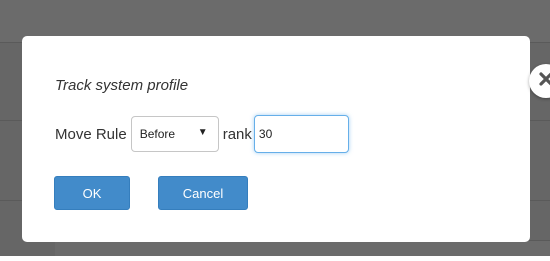 Image resolution: width=550 pixels, height=261 pixels. Describe the element at coordinates (122, 85) in the screenshot. I see `dialog-title: Track system profile` at that location.